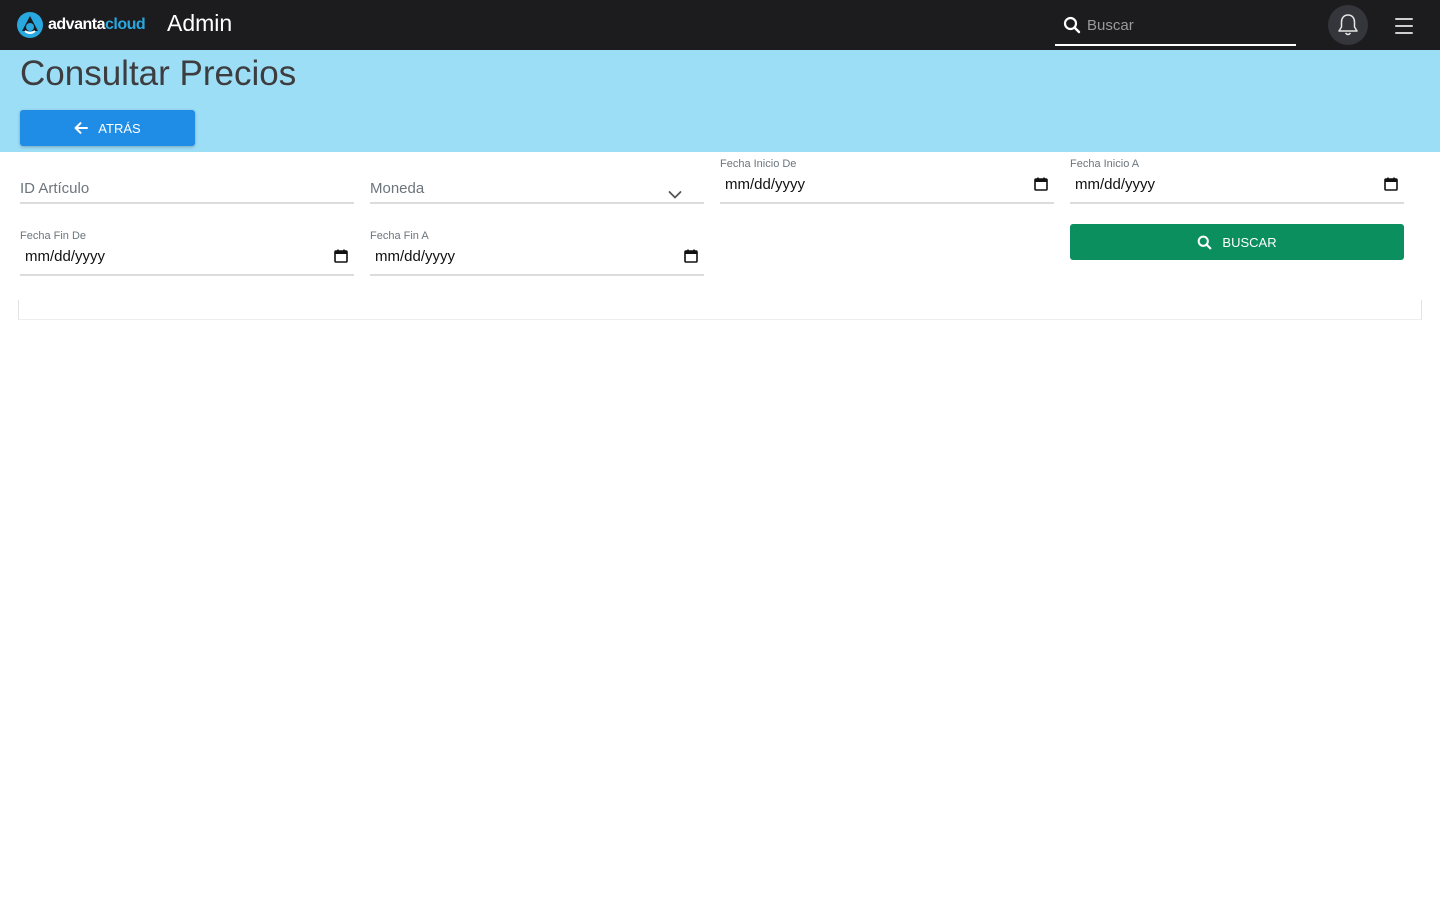  What do you see at coordinates (1105, 164) in the screenshot?
I see `fecha-inicio-a-label: Fecha Inicio A` at bounding box center [1105, 164].